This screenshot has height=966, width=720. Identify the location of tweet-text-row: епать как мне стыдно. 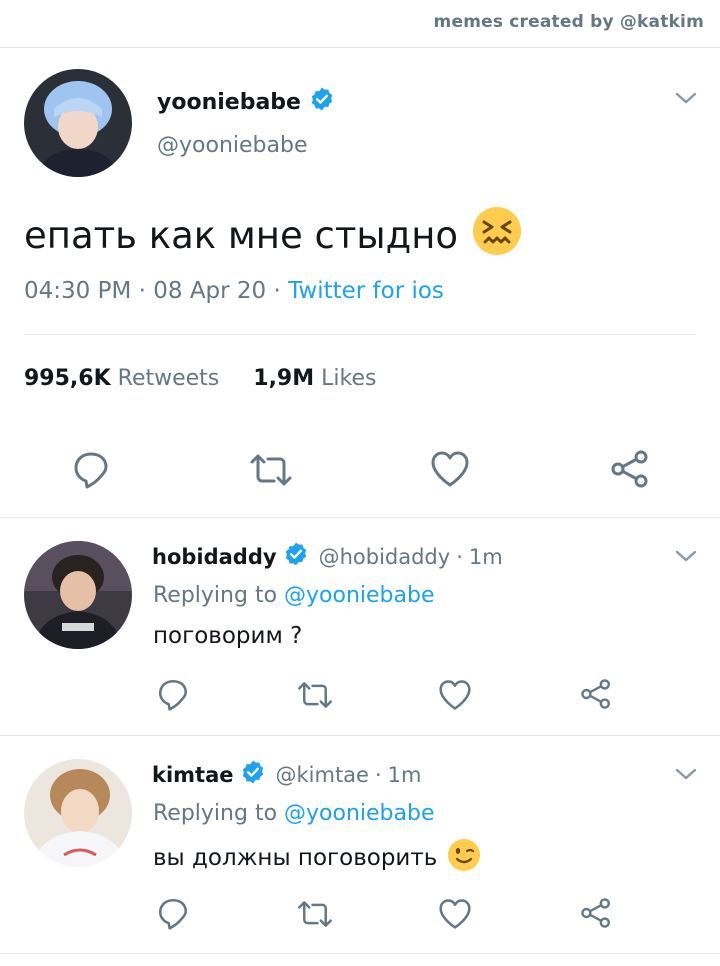
(273, 235).